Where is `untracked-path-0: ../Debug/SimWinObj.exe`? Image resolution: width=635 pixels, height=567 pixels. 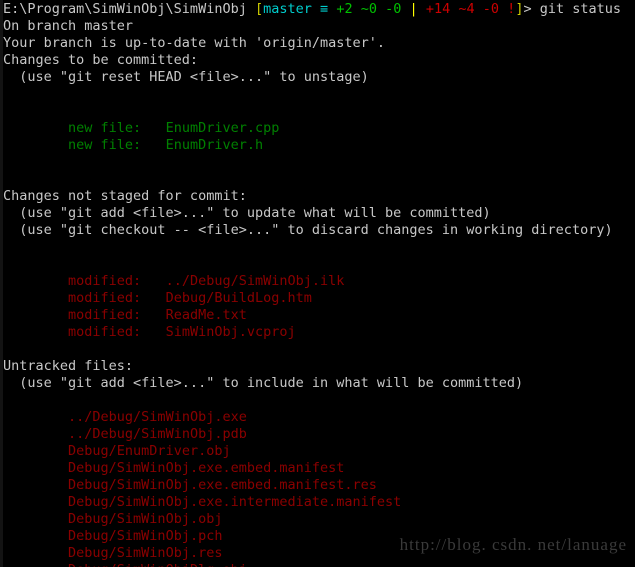 untracked-path-0: ../Debug/SimWinObj.exe is located at coordinates (157, 417).